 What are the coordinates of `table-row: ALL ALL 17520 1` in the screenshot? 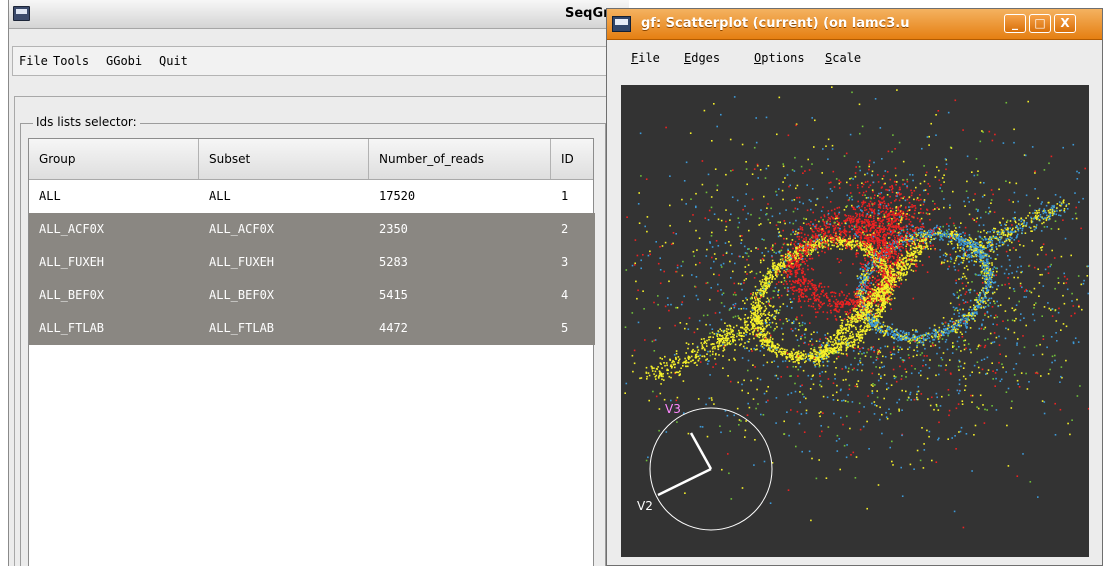 It's located at (312, 196).